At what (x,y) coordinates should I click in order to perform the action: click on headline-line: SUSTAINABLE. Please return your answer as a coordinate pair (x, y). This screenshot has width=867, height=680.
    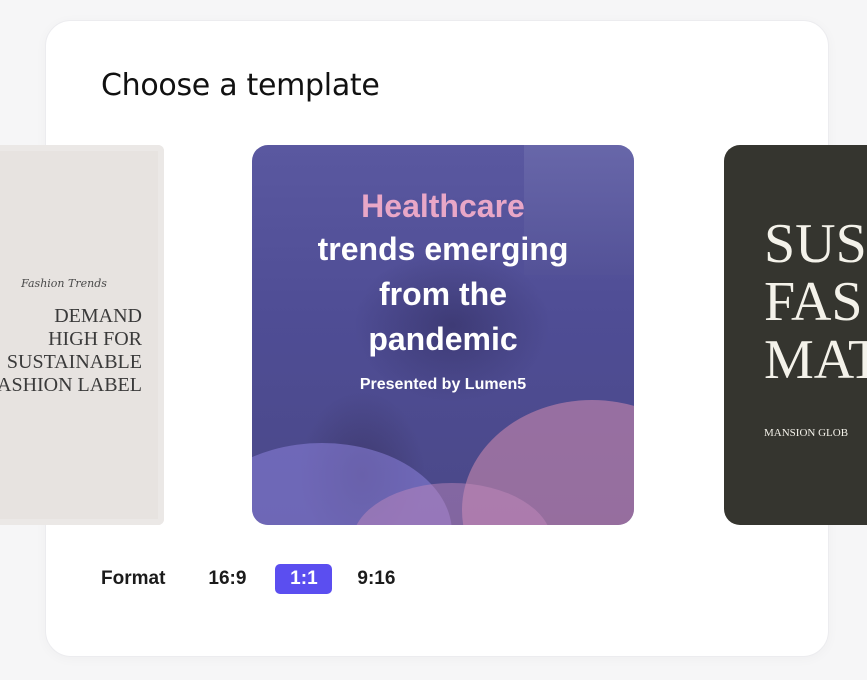
    Looking at the image, I should click on (74, 362).